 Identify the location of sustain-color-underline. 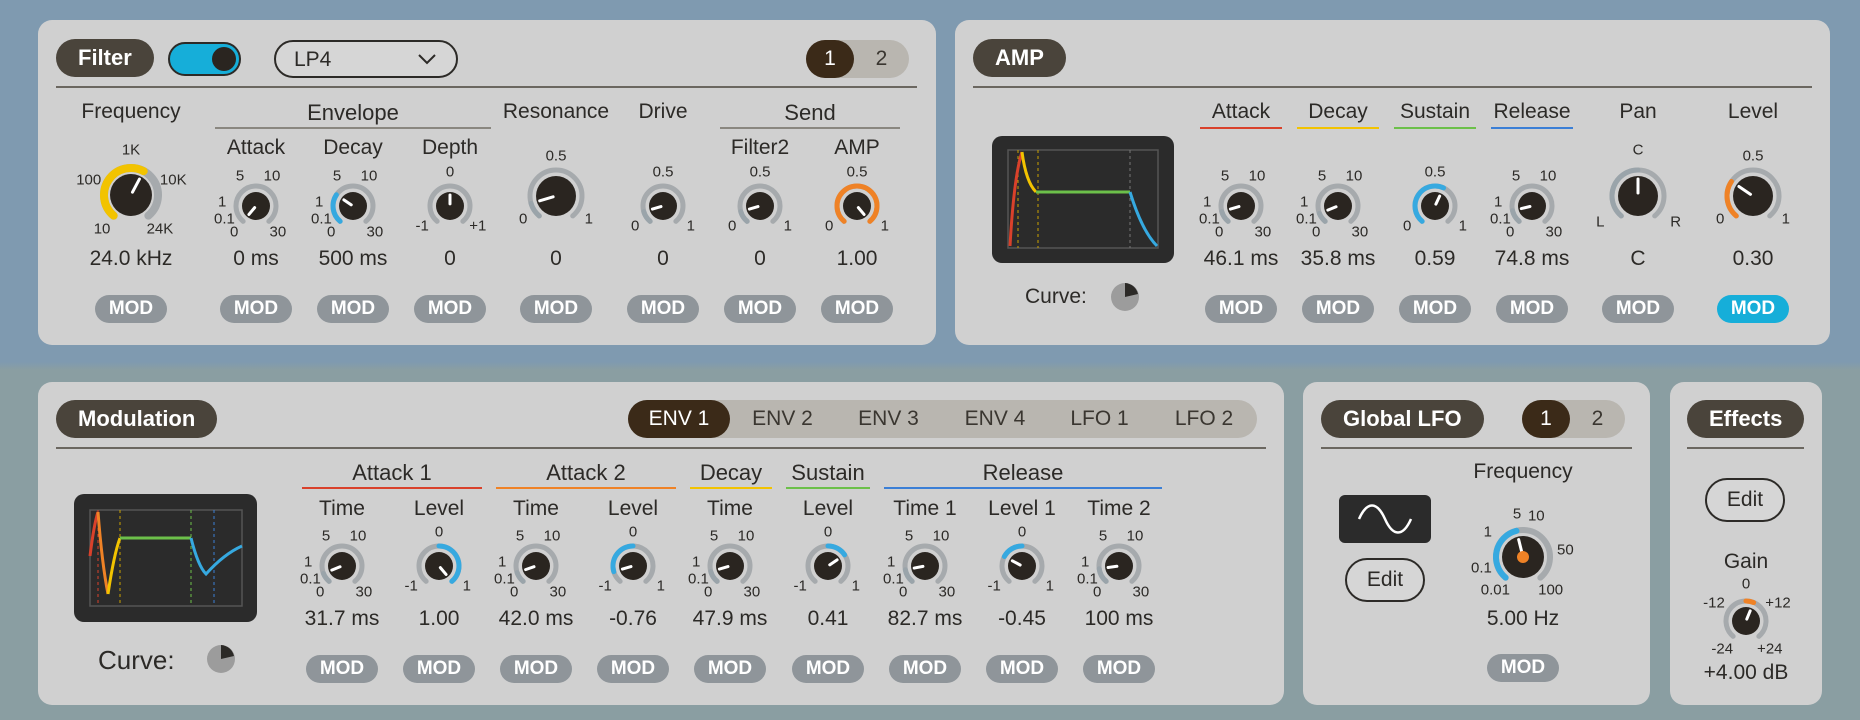
(1435, 128).